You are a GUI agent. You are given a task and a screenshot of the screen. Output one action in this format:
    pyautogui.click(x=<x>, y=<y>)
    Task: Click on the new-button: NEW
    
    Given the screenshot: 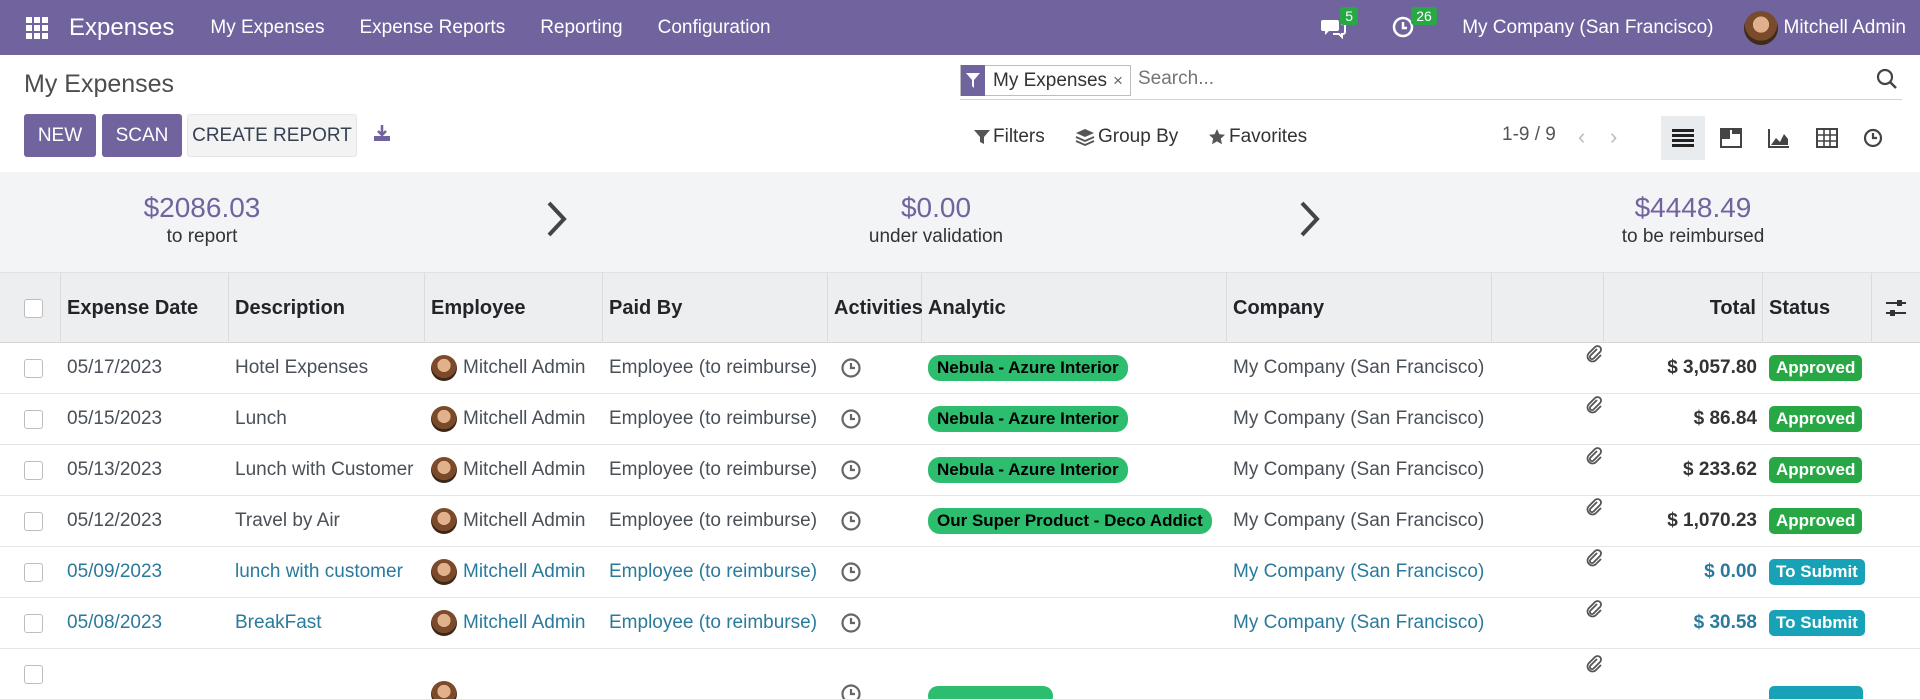 What is the action you would take?
    pyautogui.click(x=60, y=135)
    